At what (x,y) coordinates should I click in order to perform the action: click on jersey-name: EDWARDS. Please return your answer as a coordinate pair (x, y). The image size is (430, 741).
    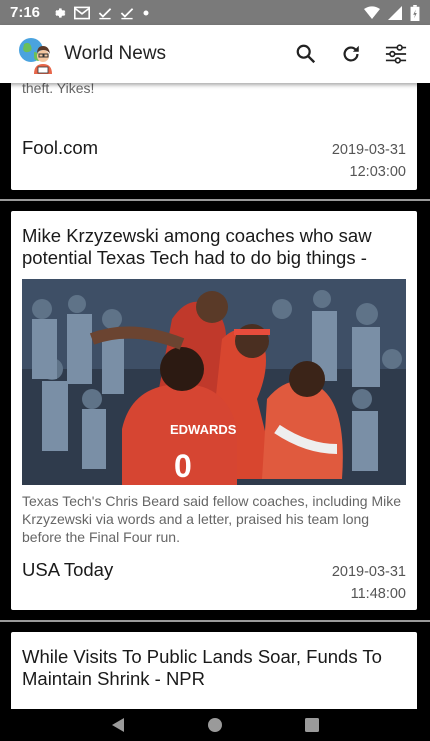
    Looking at the image, I should click on (203, 429).